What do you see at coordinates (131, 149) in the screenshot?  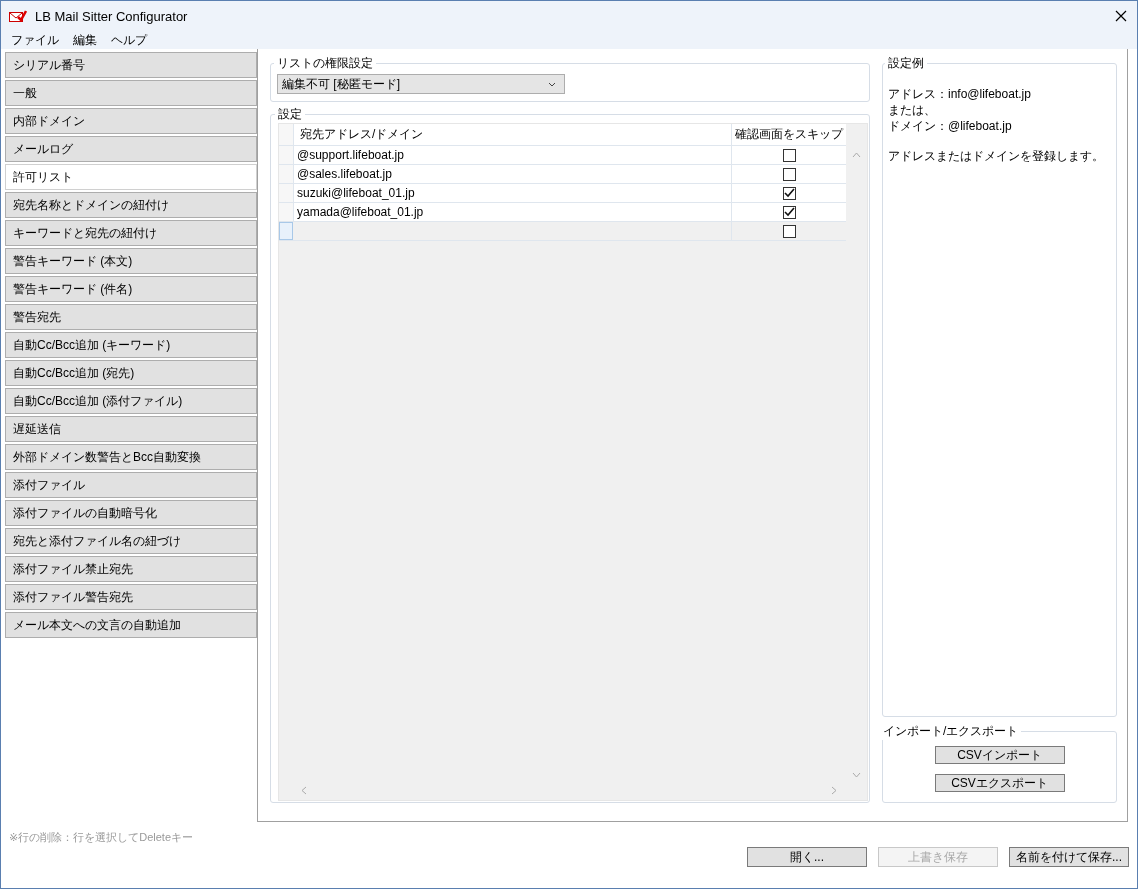 I see `sidebar-item: メールログ` at bounding box center [131, 149].